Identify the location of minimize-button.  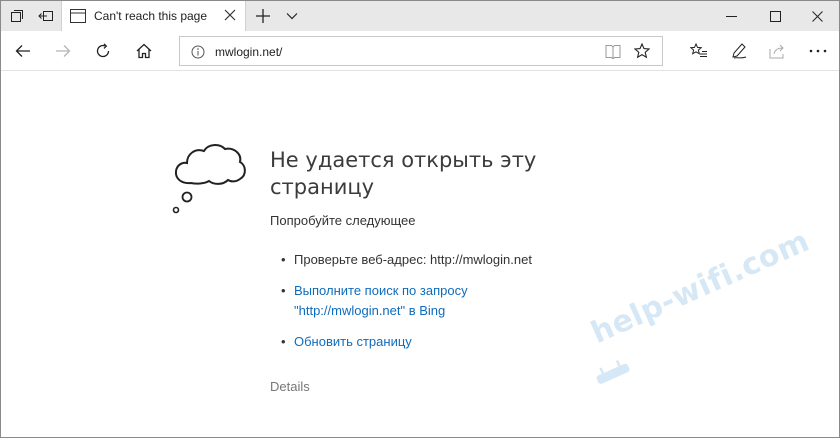
(731, 16).